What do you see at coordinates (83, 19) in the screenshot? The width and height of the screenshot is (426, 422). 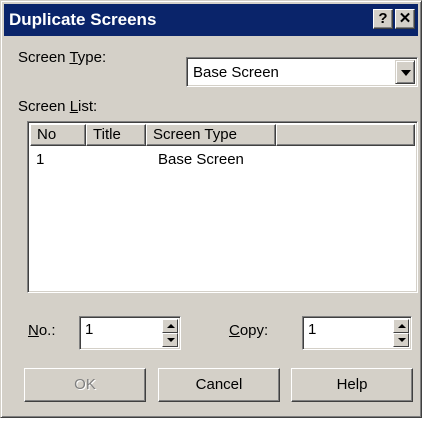 I see `dialog-title: Duplicate Screens` at bounding box center [83, 19].